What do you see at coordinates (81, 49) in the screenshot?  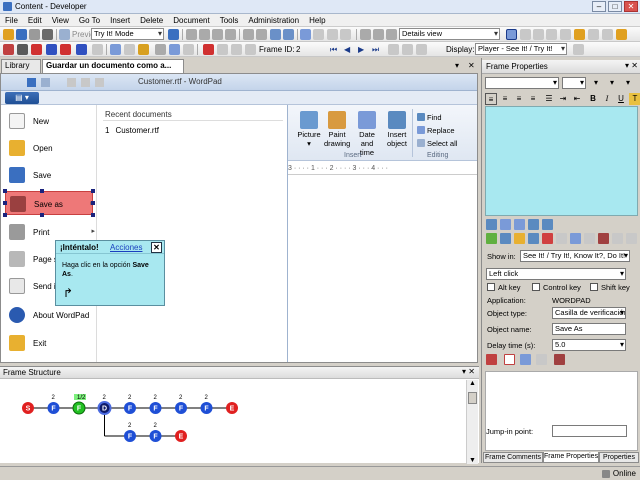 I see `tool-d-icon` at bounding box center [81, 49].